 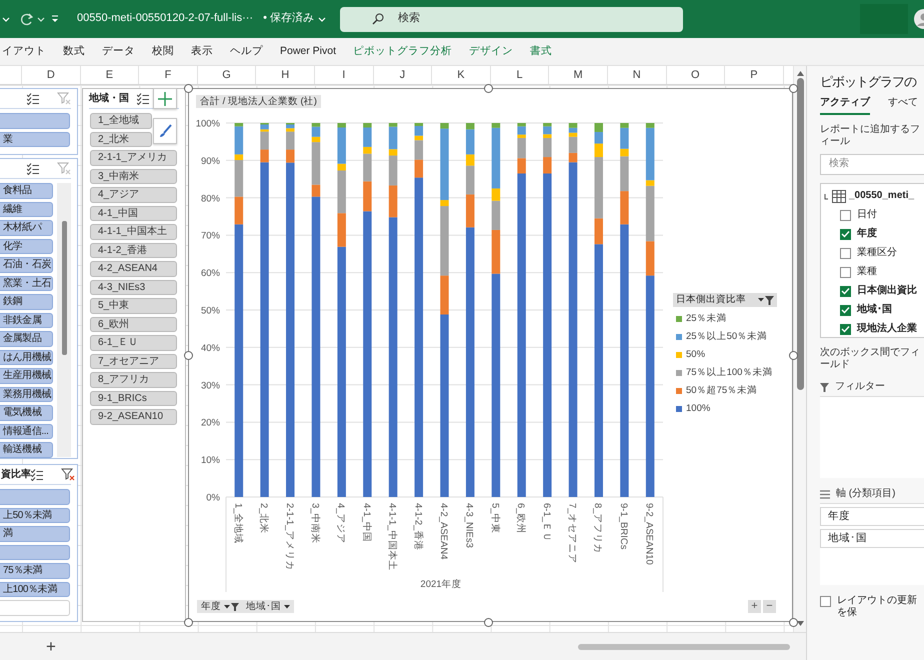 What do you see at coordinates (258, 101) in the screenshot?
I see `value-field-button: 合計 / 現地法人企業数 (社)` at bounding box center [258, 101].